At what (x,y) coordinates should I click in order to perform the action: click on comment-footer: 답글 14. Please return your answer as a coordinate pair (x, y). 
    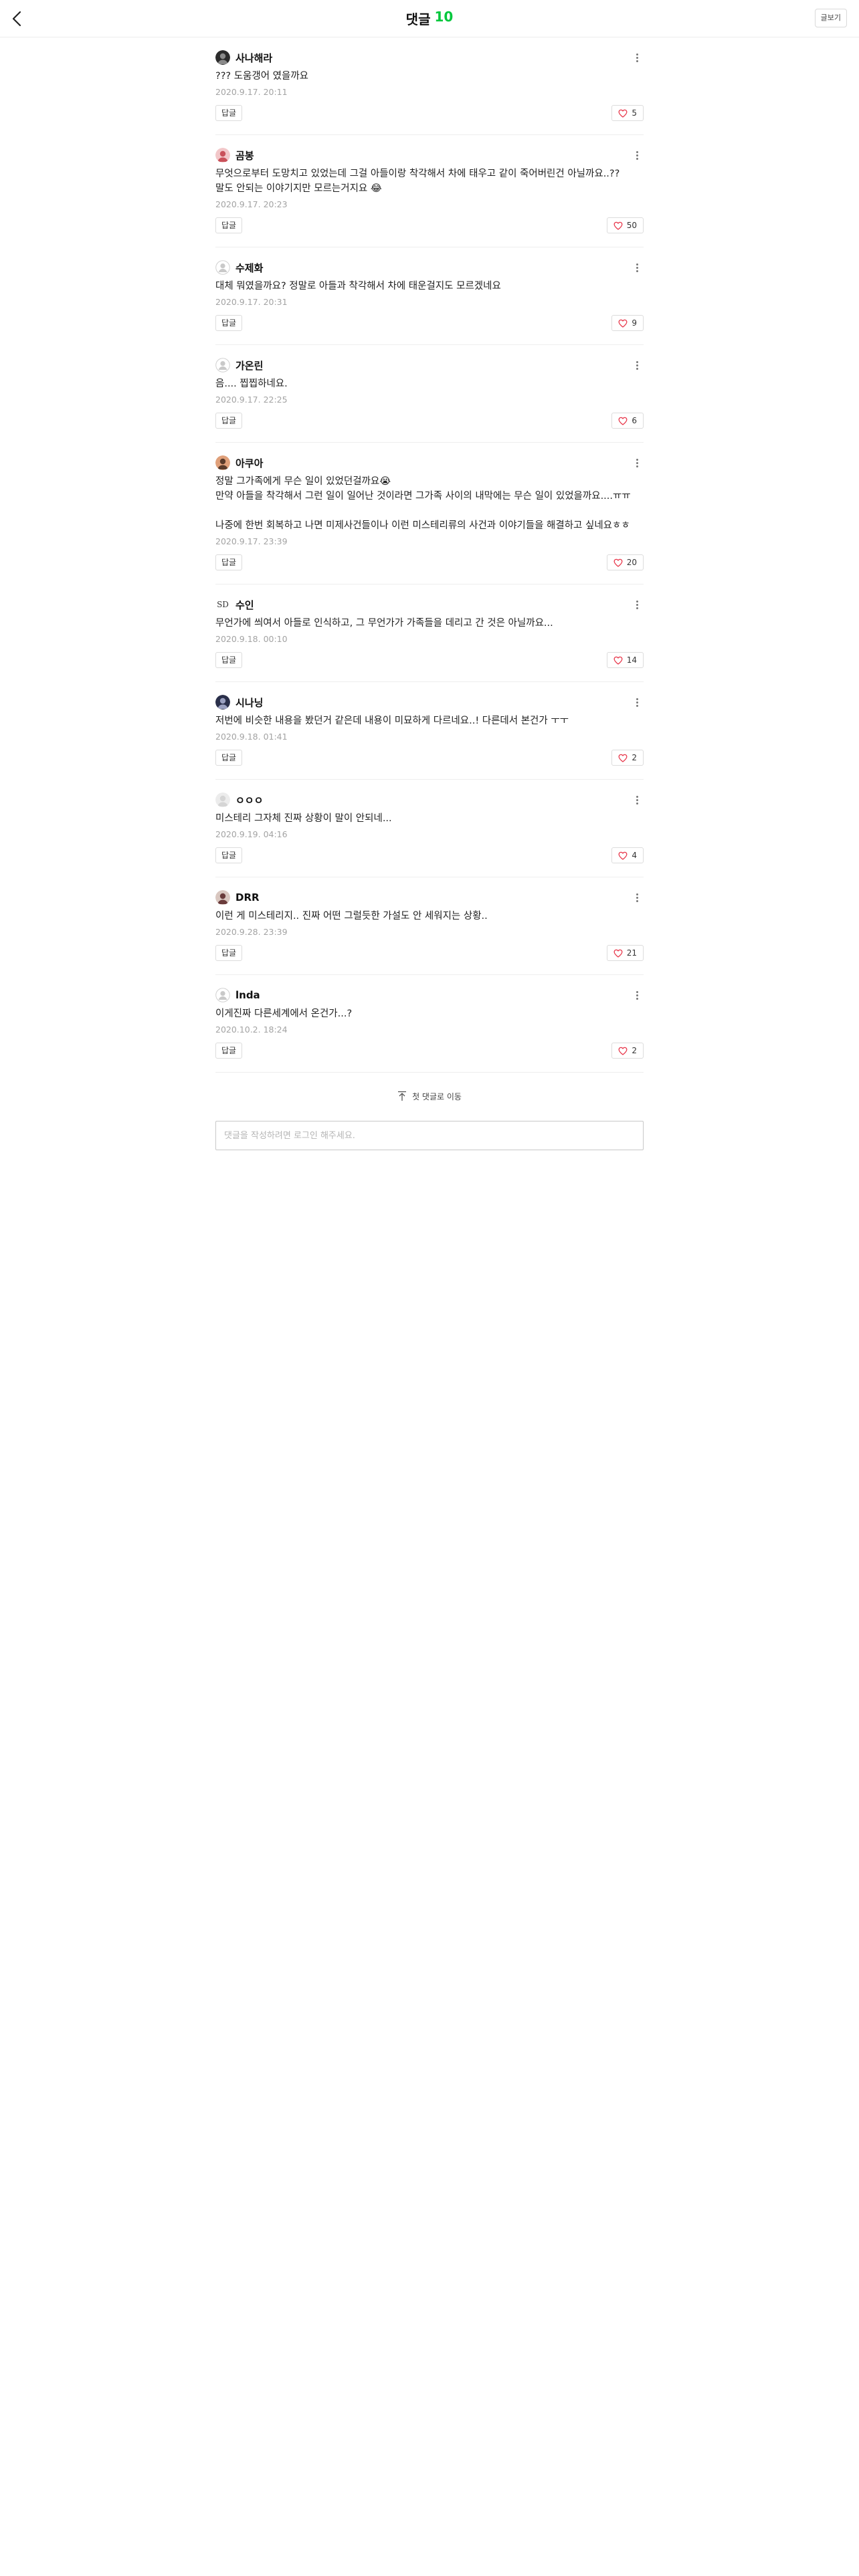
    Looking at the image, I should click on (429, 660).